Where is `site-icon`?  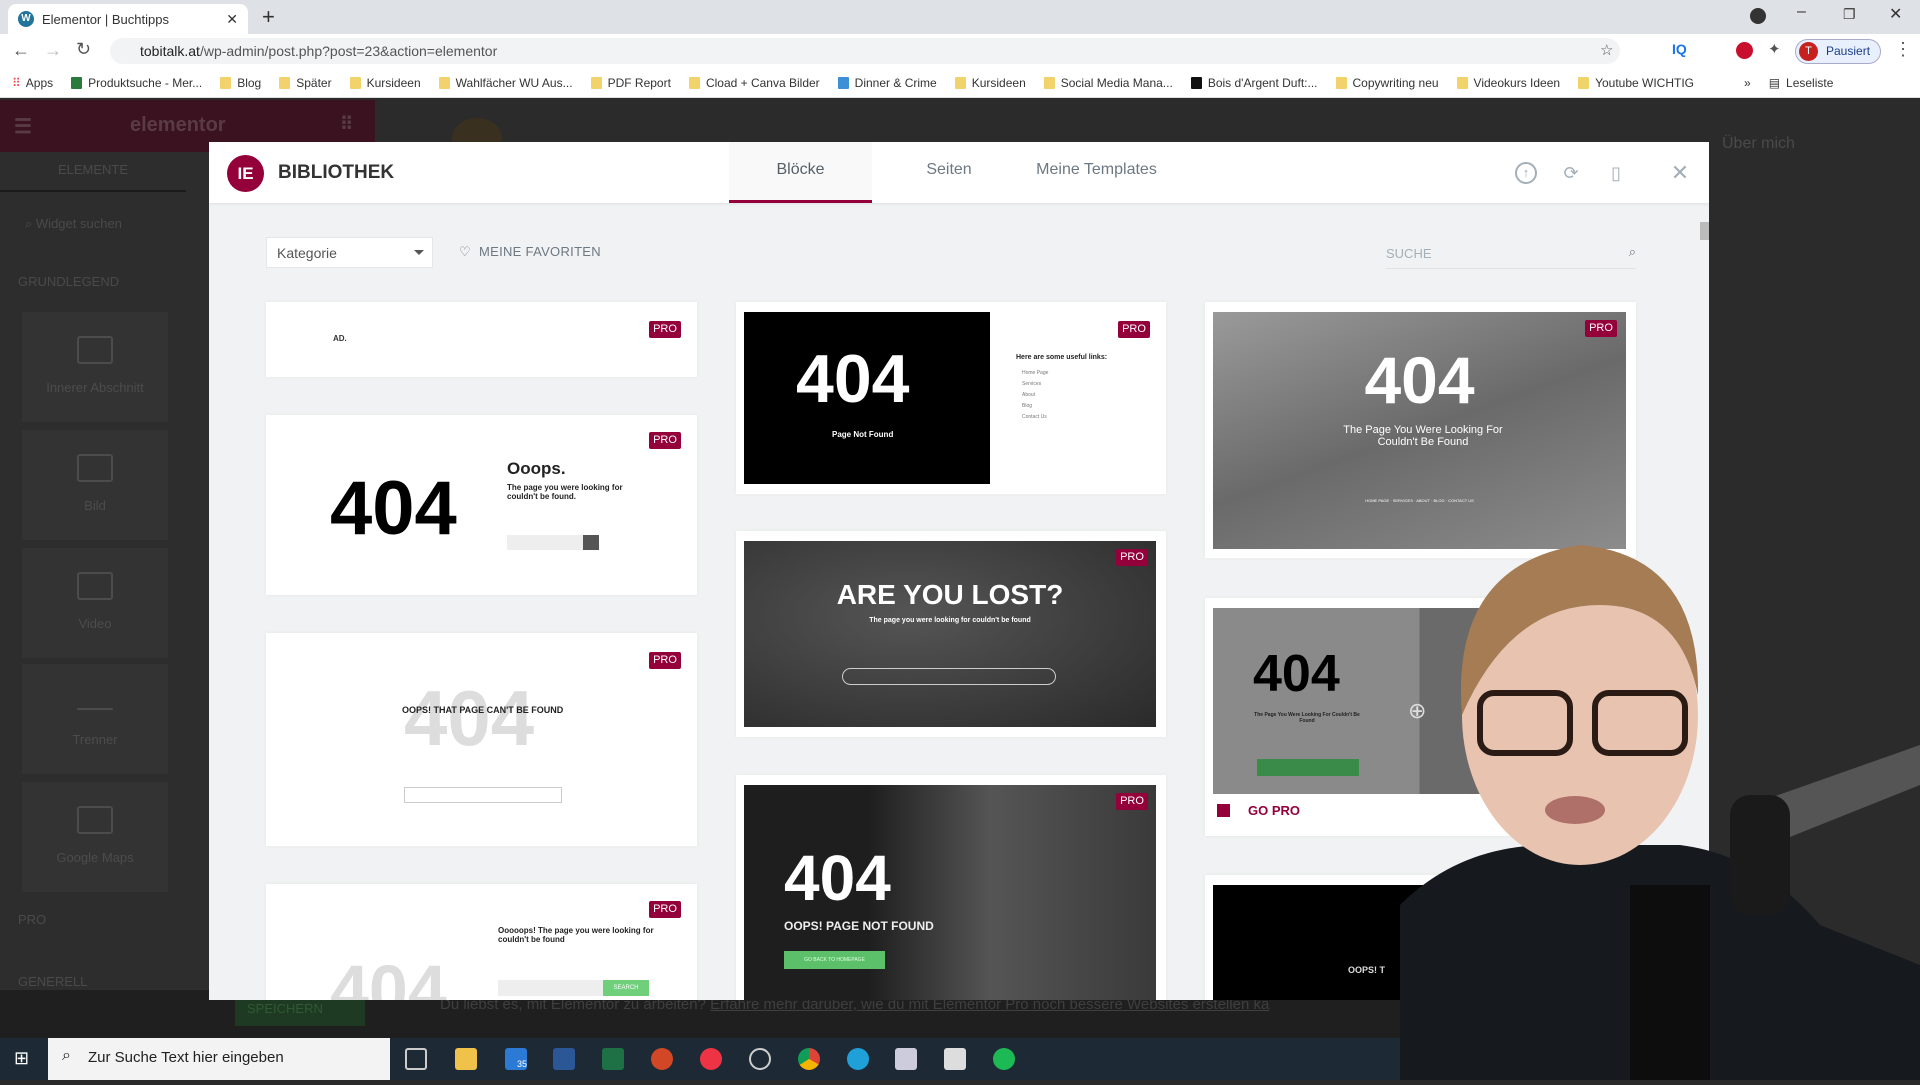
site-icon is located at coordinates (77, 83).